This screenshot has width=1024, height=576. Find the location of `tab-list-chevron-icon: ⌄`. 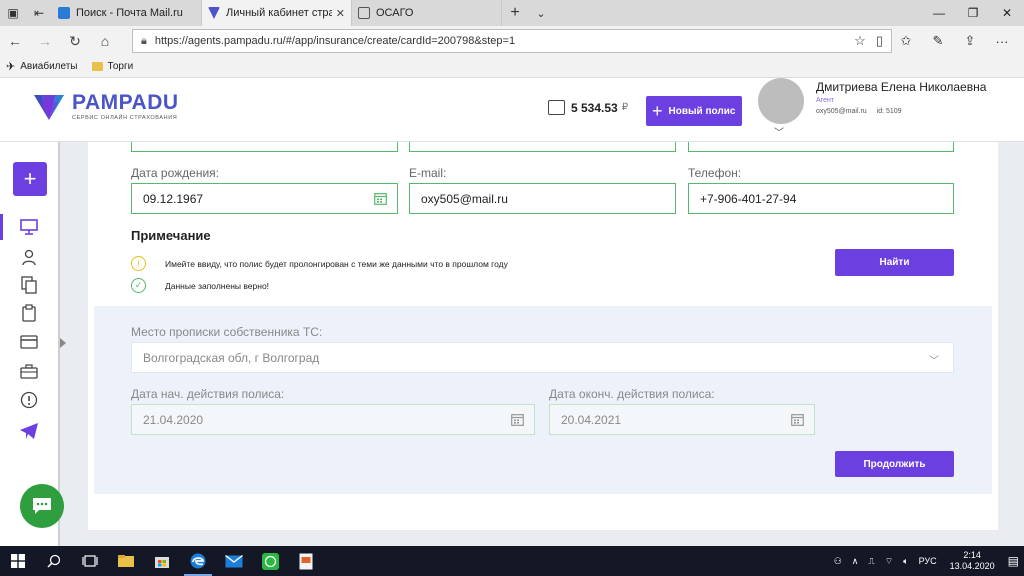

tab-list-chevron-icon: ⌄ is located at coordinates (541, 13).